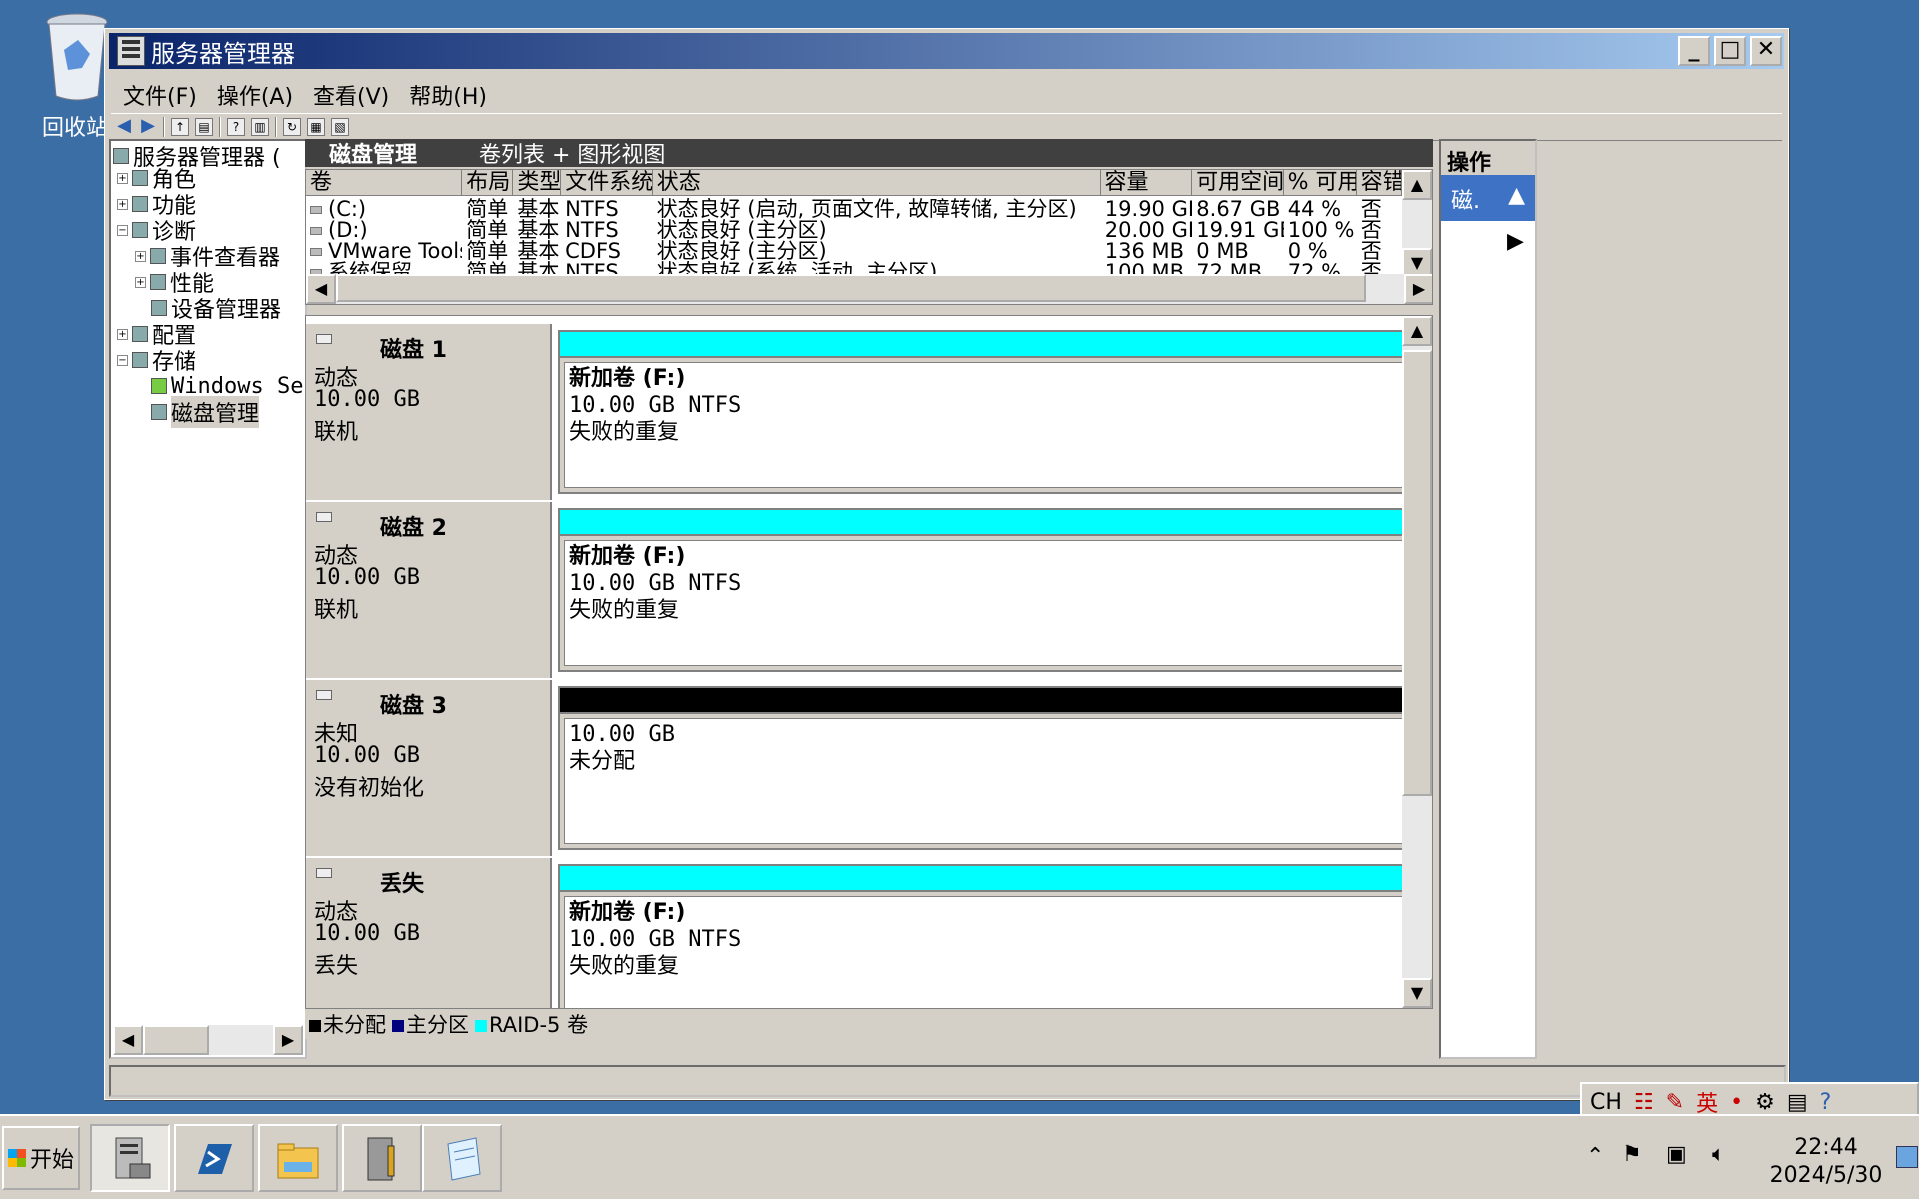  Describe the element at coordinates (1694, 51) in the screenshot. I see `minimize-button: _` at that location.